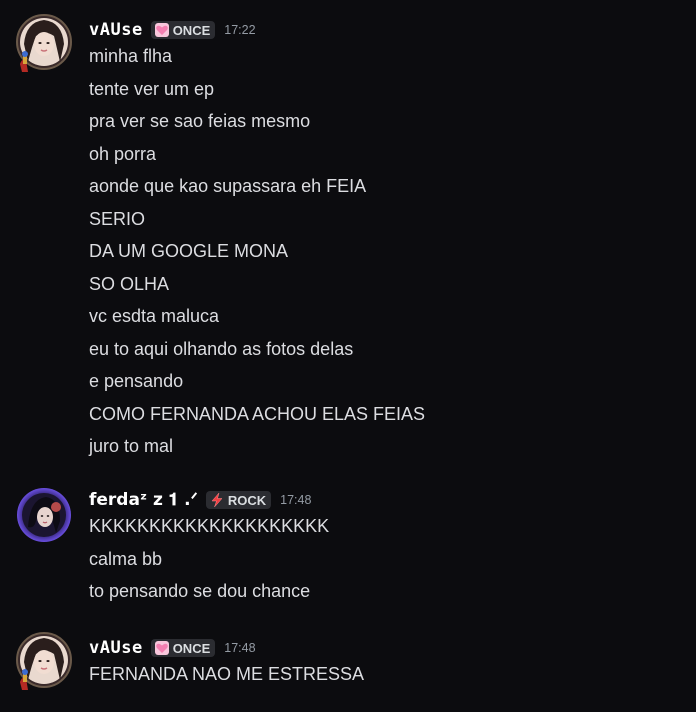 This screenshot has height=712, width=696. Describe the element at coordinates (129, 284) in the screenshot. I see `message-line: SO OLHA` at that location.